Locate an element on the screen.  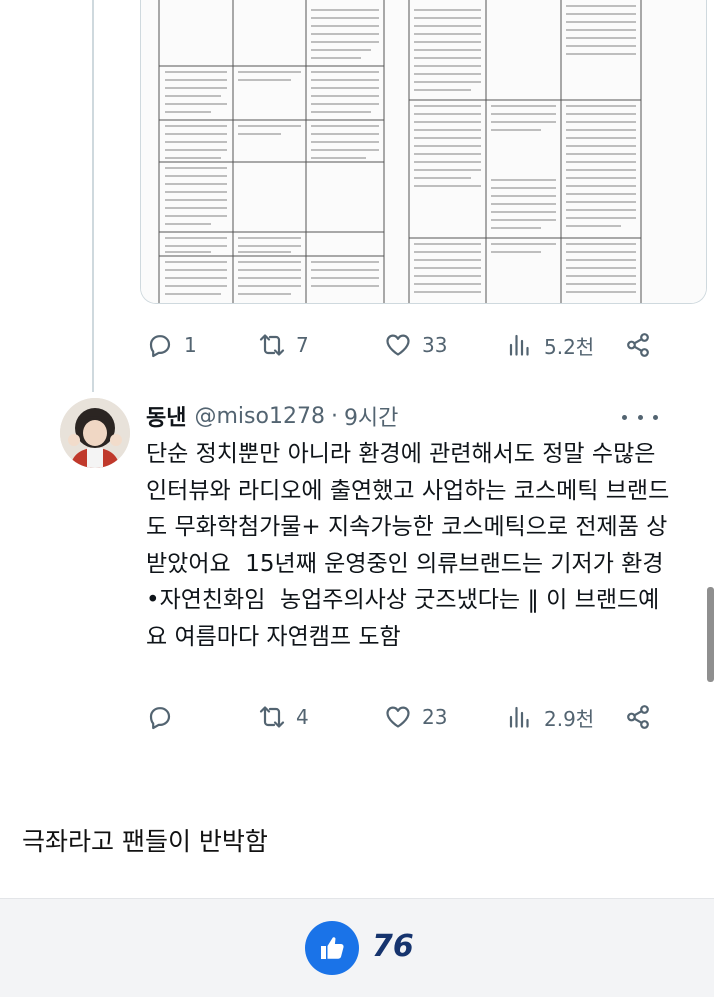
like-button: 23 is located at coordinates (415, 717).